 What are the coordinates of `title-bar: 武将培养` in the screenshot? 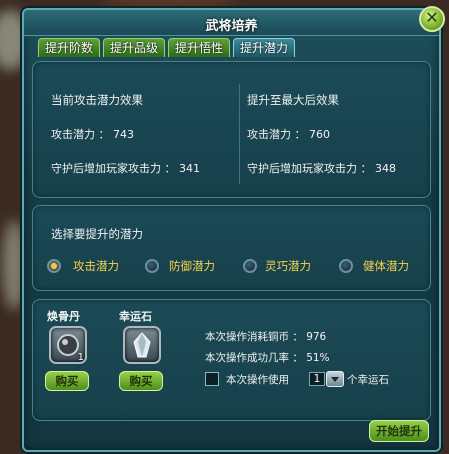 It's located at (231, 23).